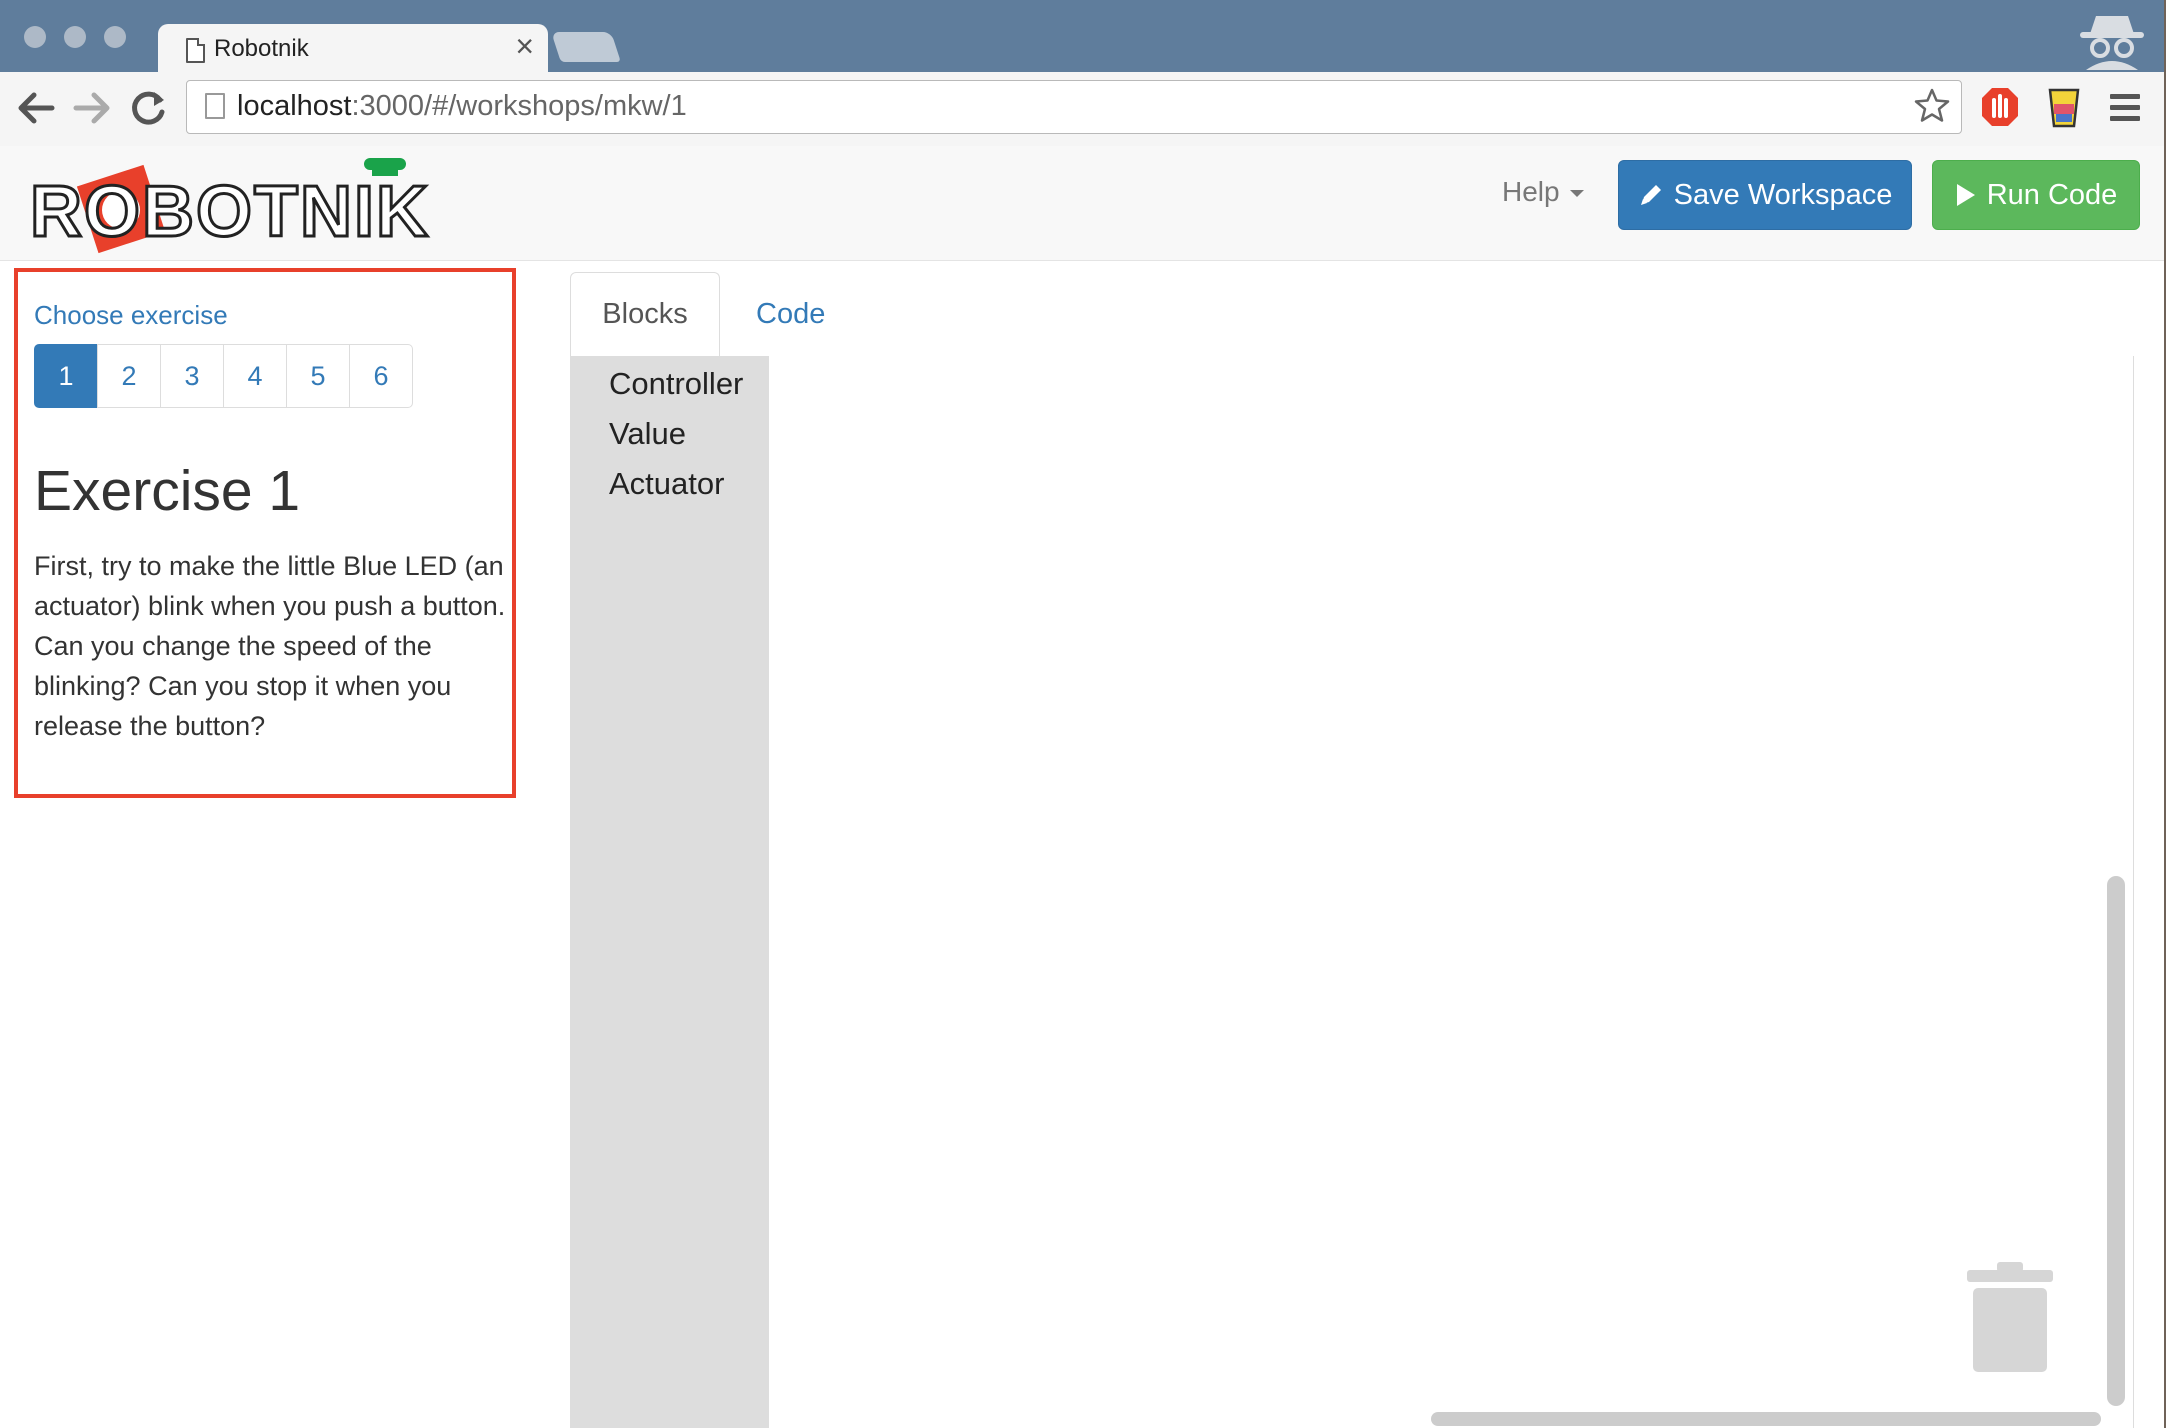 The width and height of the screenshot is (2166, 1428). I want to click on new-tab-button, so click(586, 47).